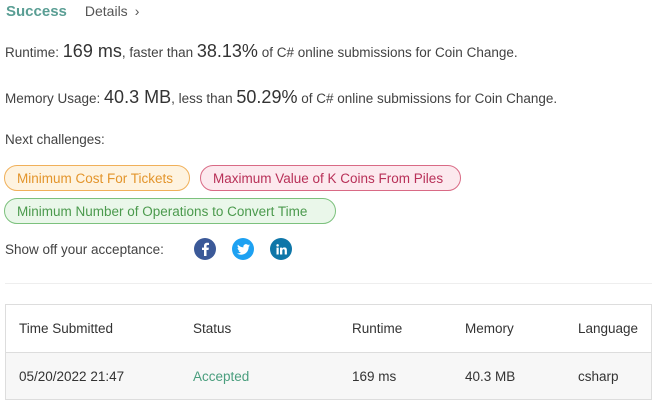  Describe the element at coordinates (227, 51) in the screenshot. I see `runtime-percent: 38.13%` at that location.